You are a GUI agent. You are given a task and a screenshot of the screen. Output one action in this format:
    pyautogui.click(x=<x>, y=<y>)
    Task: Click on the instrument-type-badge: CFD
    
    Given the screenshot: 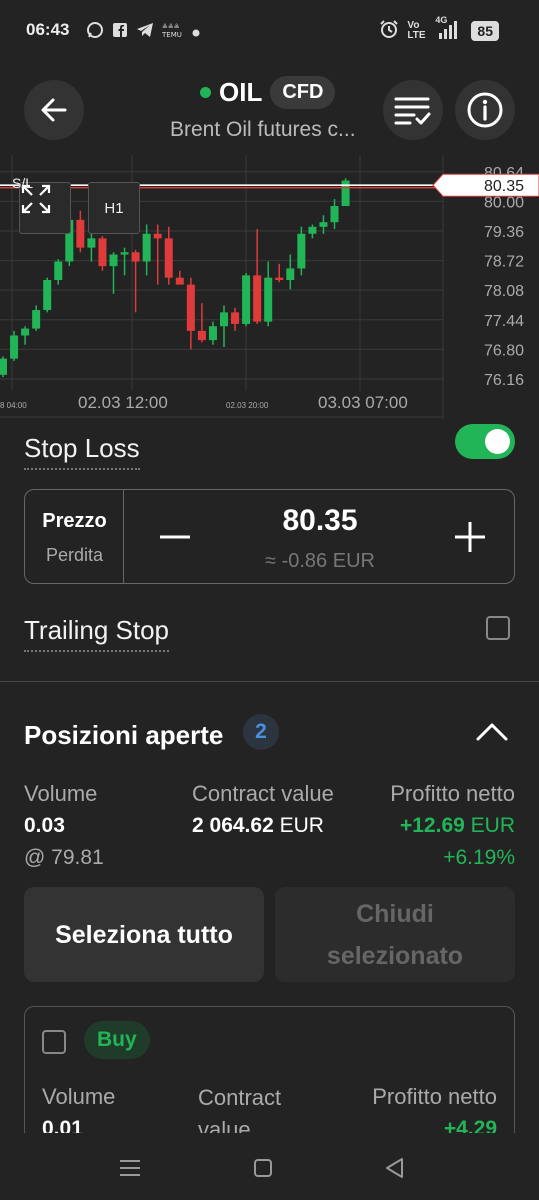 What is the action you would take?
    pyautogui.click(x=303, y=92)
    